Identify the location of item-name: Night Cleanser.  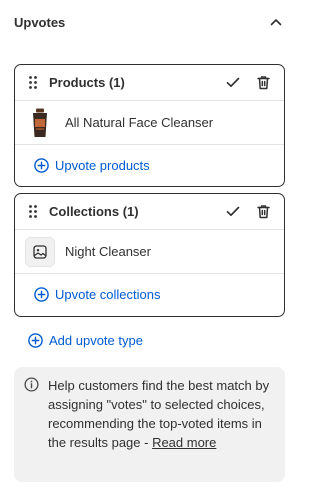
(108, 251).